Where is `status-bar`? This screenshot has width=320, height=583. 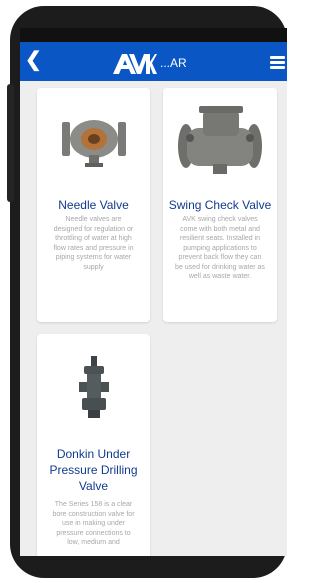 status-bar is located at coordinates (153, 35).